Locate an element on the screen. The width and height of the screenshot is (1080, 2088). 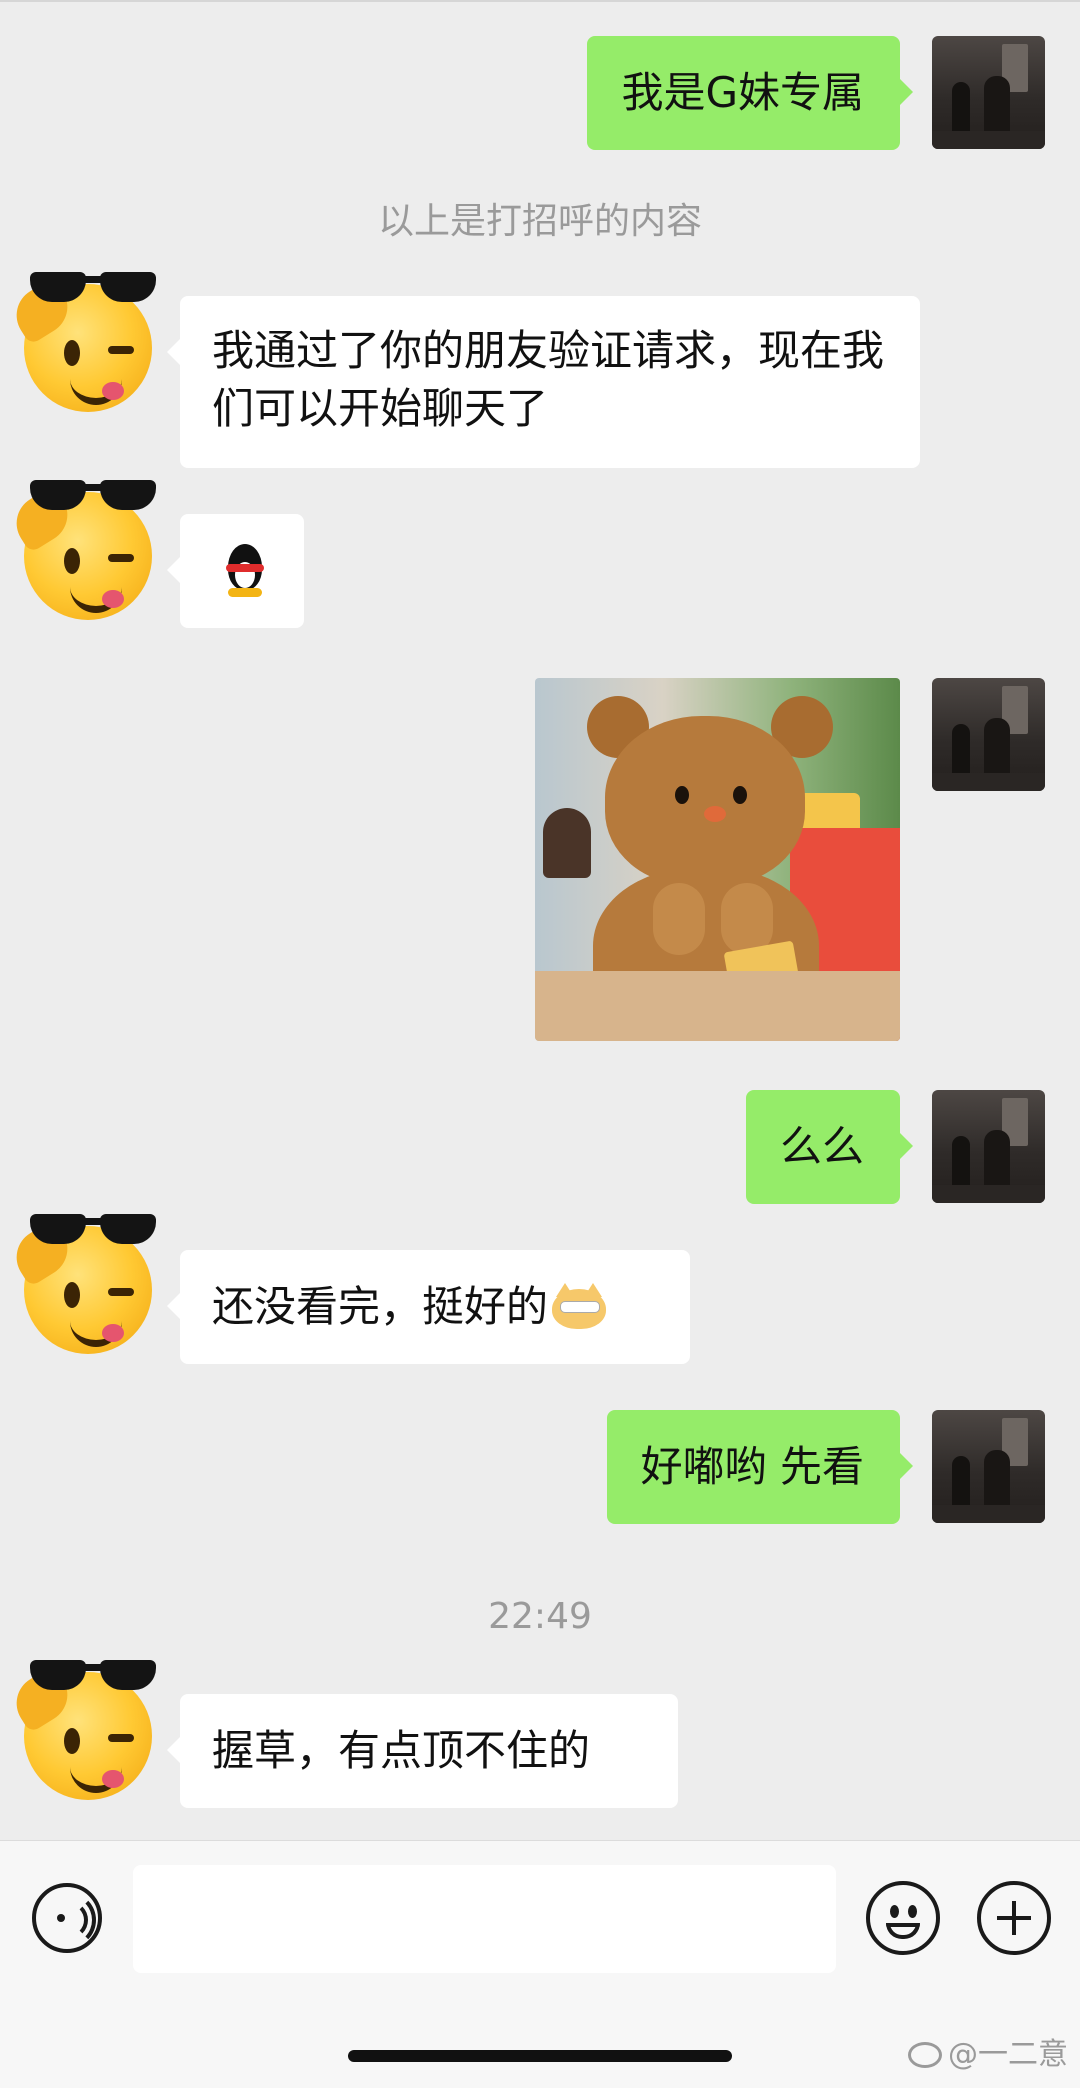
message-bubble-friend: 还没看完，挺好的 is located at coordinates (428, 1307).